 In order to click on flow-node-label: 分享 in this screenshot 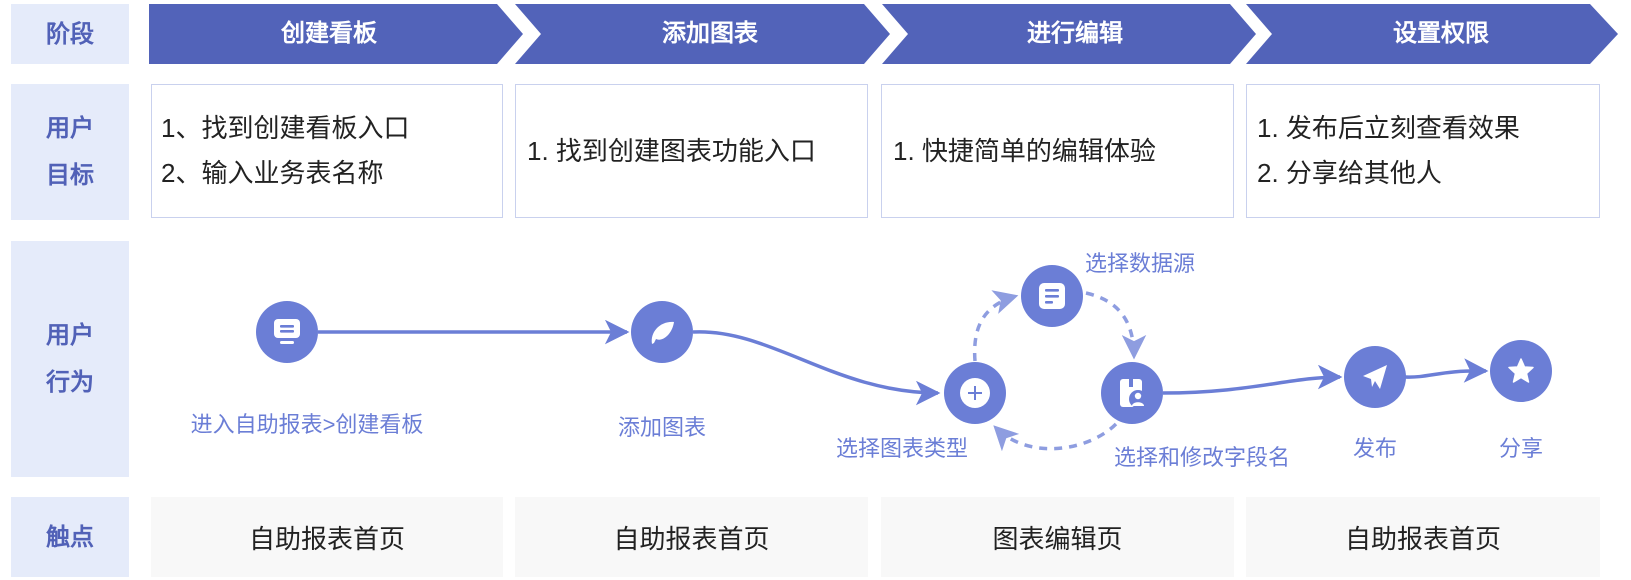, I will do `click(1521, 448)`.